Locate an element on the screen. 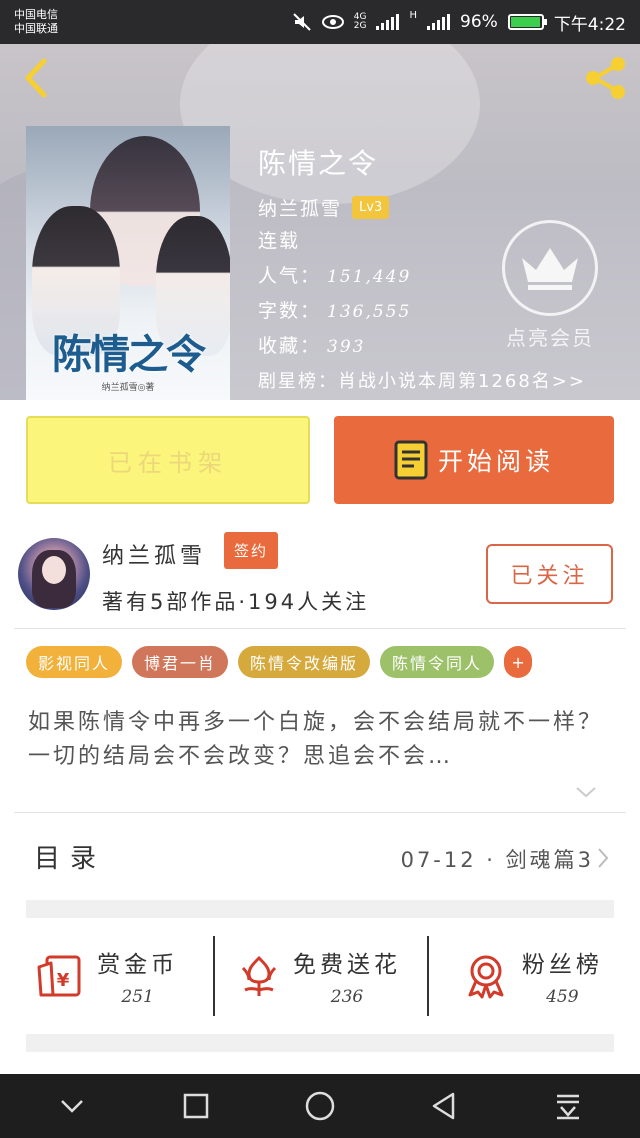  reward-coins-button: ¥ 赏金币 251 is located at coordinates (106, 976).